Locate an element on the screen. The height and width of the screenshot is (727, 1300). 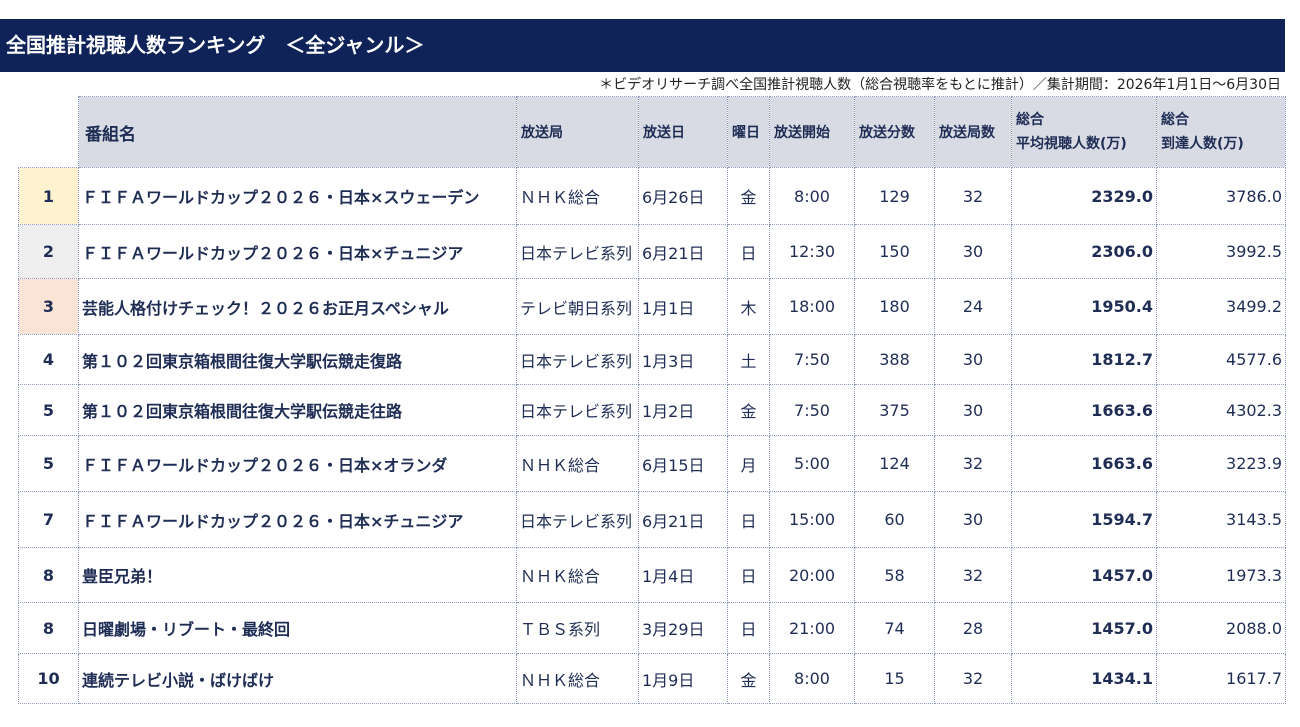
reach-viewers: 4577.6 is located at coordinates (1221, 359).